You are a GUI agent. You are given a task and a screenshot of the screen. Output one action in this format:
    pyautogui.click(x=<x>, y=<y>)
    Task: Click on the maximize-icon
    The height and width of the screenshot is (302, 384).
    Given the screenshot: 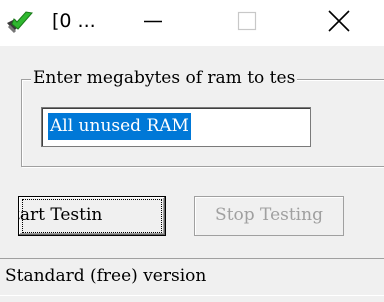 What is the action you would take?
    pyautogui.click(x=247, y=23)
    